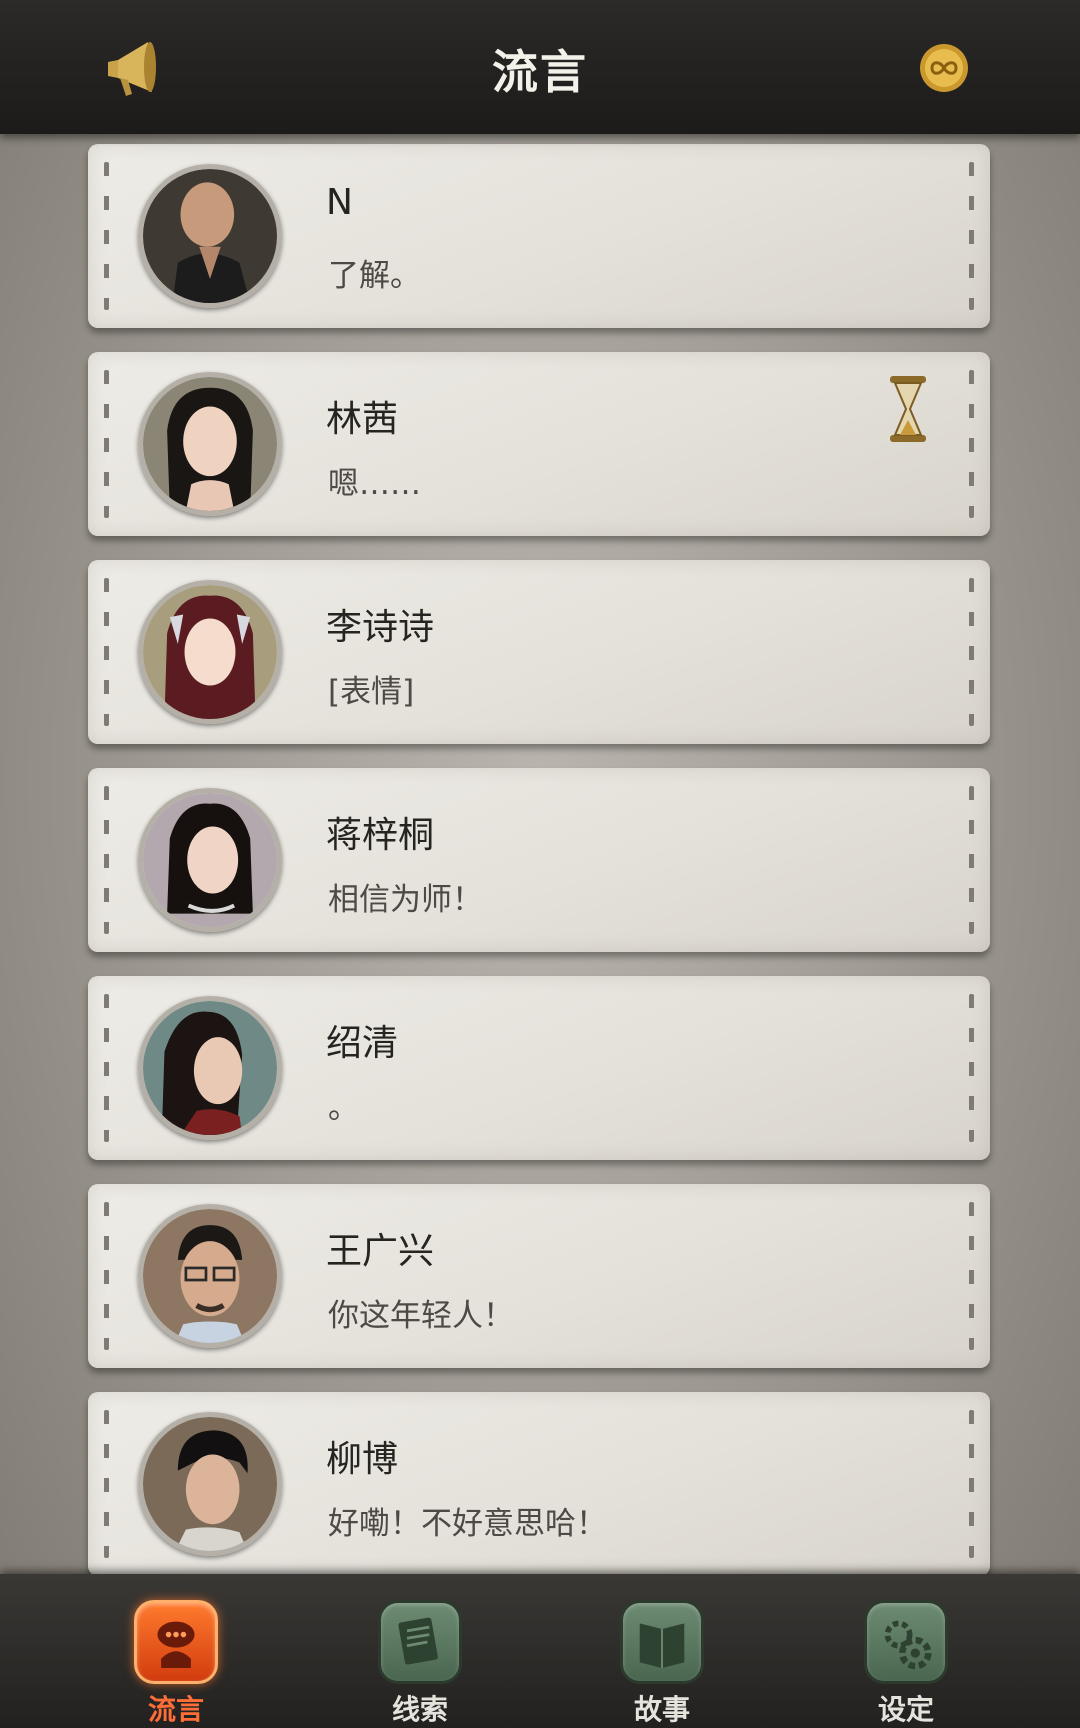 The image size is (1080, 1728). I want to click on contact-name: 林茜, so click(362, 419).